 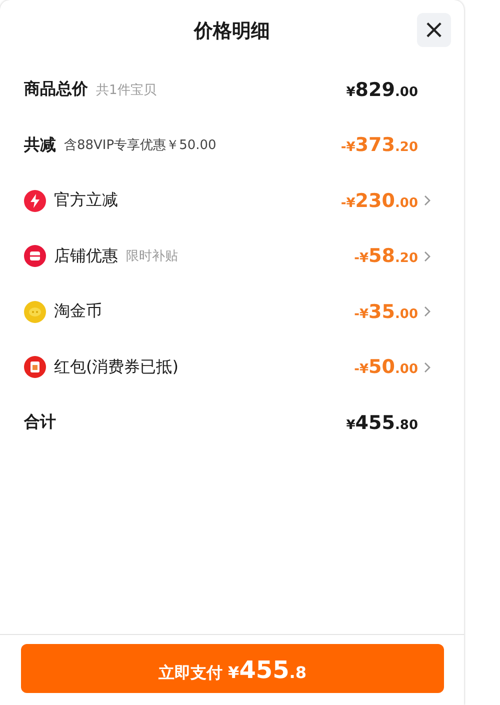 What do you see at coordinates (382, 89) in the screenshot?
I see `price-amount: ¥829.00` at bounding box center [382, 89].